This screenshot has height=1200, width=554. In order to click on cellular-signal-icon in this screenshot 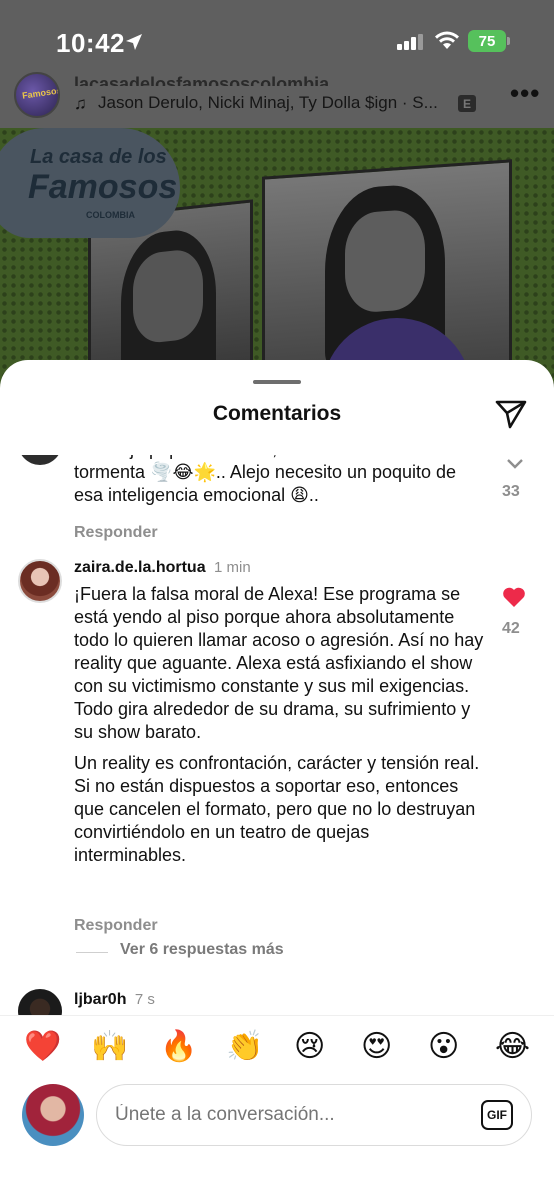, I will do `click(410, 42)`.